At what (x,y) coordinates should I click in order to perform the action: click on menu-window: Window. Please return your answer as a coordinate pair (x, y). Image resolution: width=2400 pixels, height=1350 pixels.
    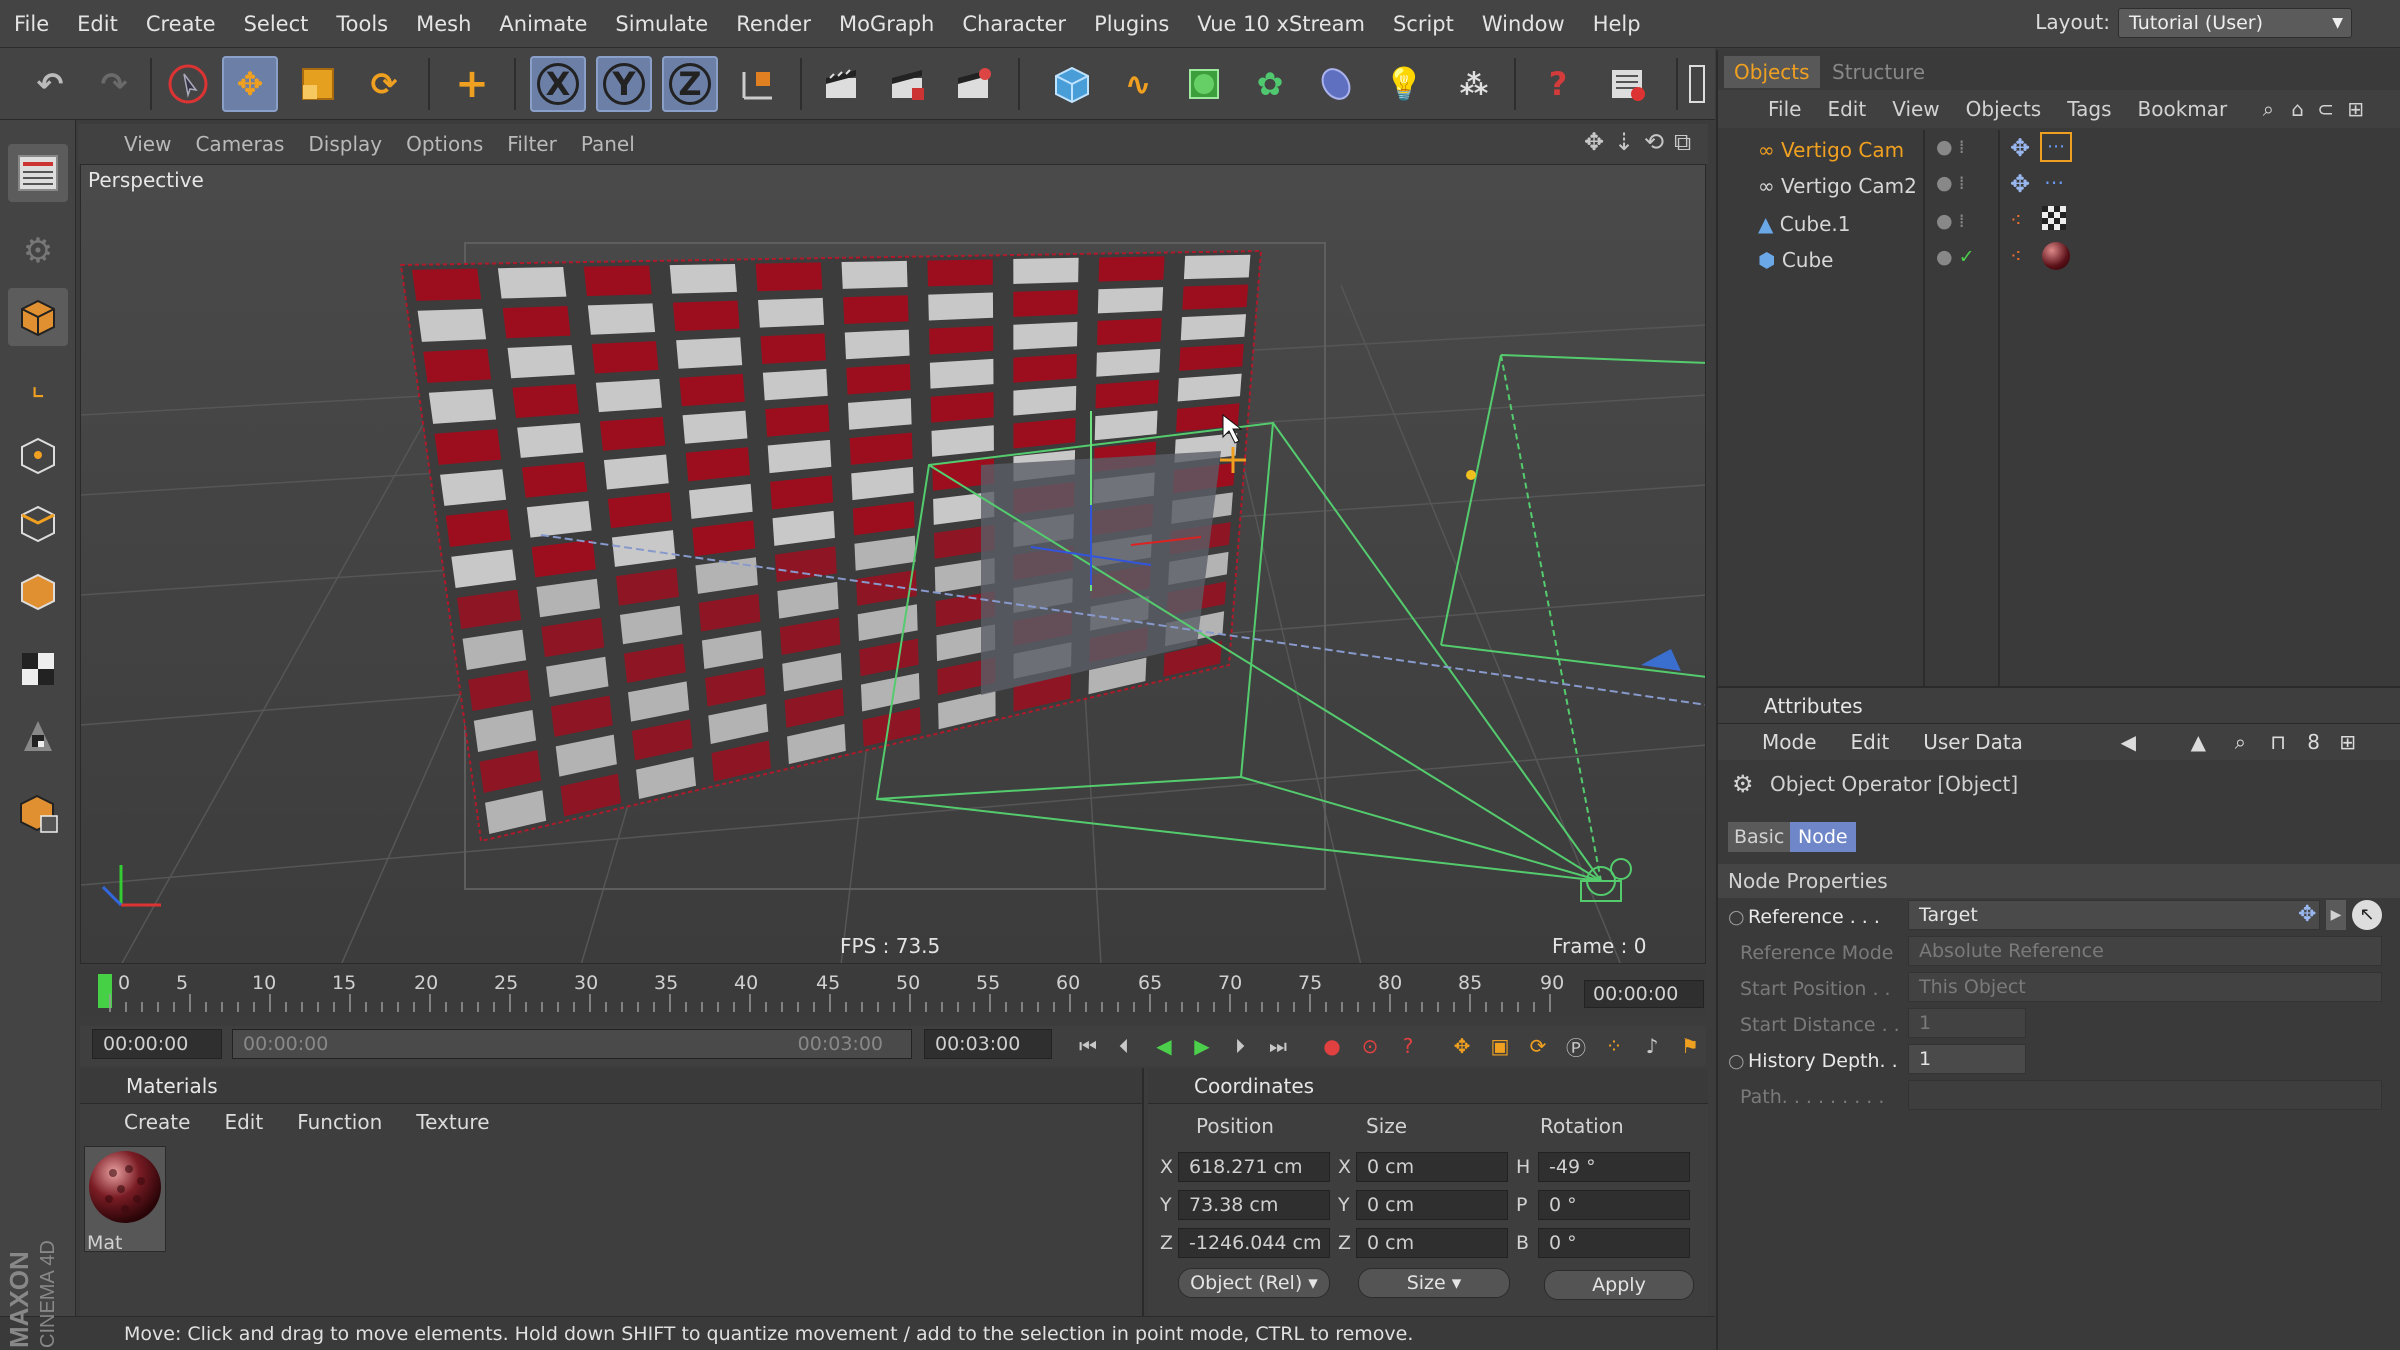
    Looking at the image, I should click on (1523, 24).